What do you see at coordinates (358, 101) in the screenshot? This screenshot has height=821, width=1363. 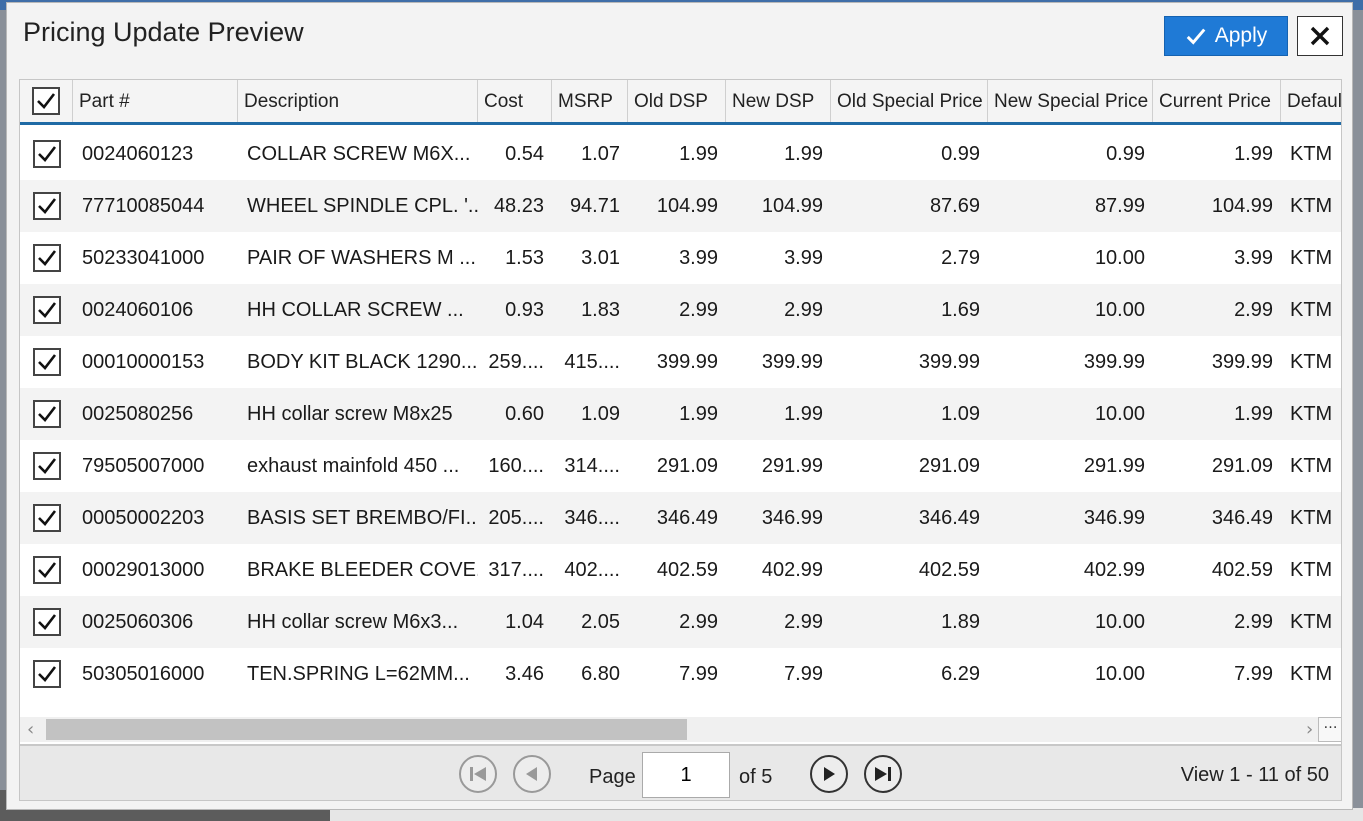 I see `col-header-description: Description` at bounding box center [358, 101].